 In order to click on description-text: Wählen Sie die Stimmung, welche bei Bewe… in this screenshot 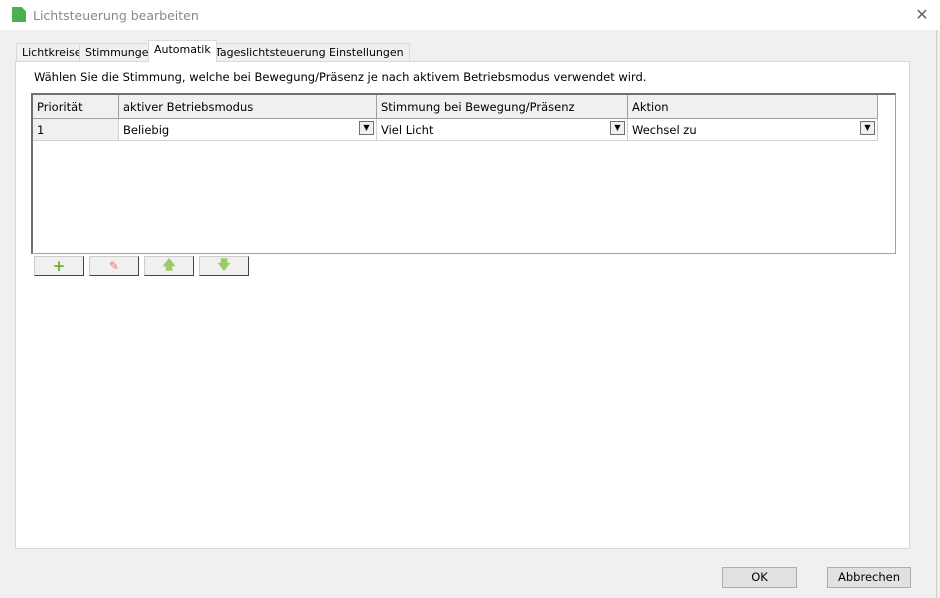, I will do `click(340, 77)`.